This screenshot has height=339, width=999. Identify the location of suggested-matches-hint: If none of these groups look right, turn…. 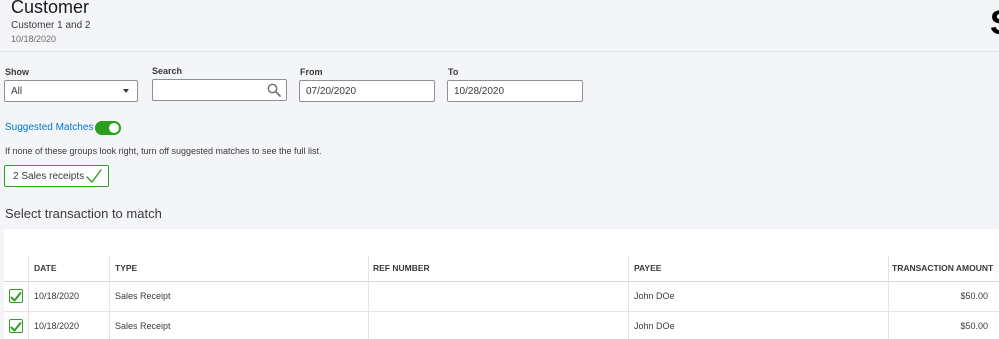
(163, 151).